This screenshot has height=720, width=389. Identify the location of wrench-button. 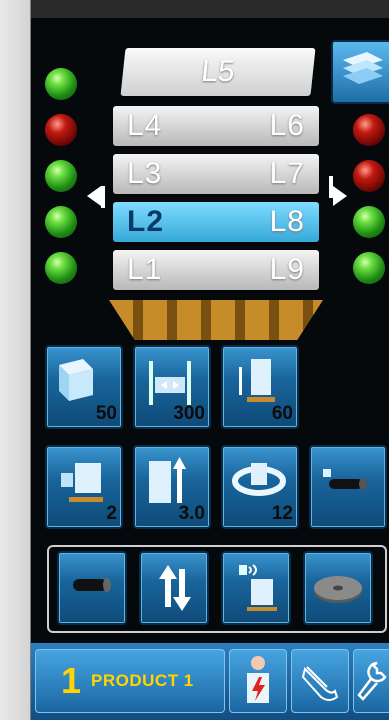
(371, 681).